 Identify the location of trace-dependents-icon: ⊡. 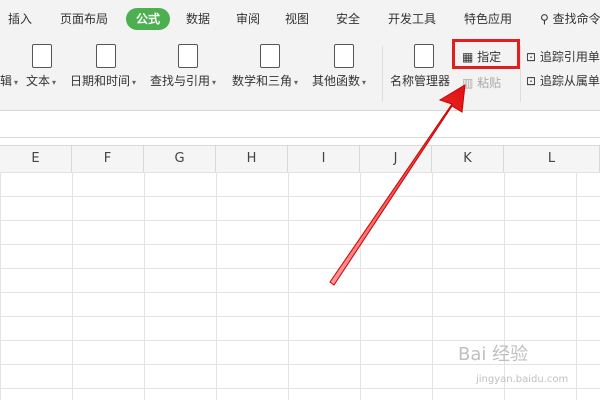
(531, 81).